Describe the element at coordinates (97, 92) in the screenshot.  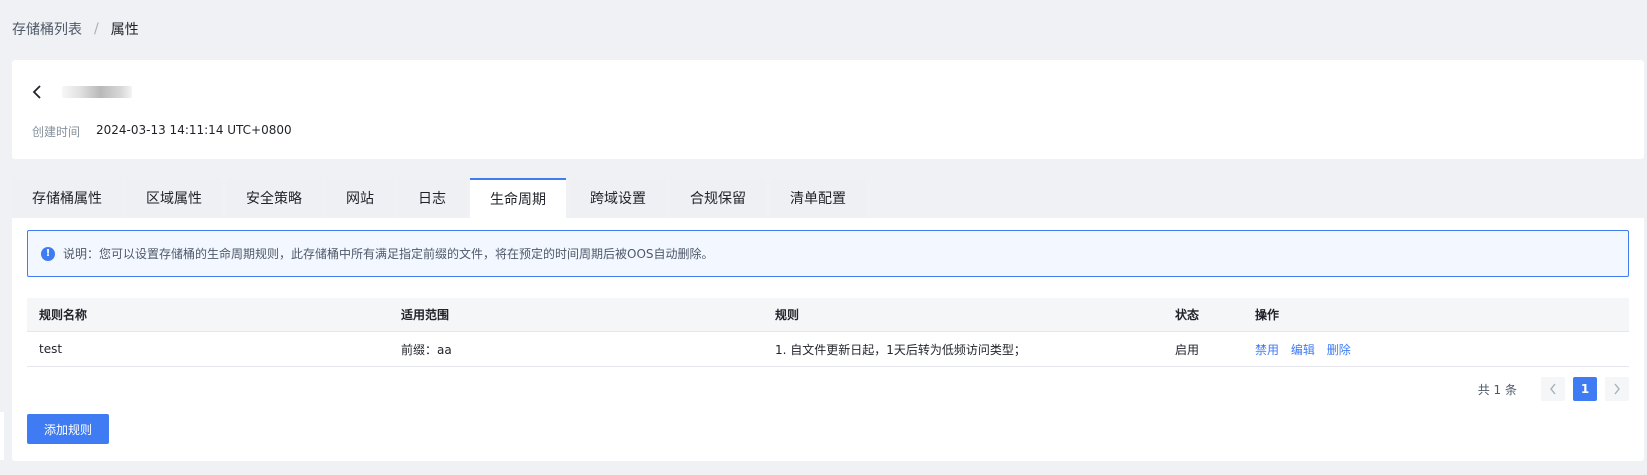
I see `bucket-name-redacted` at that location.